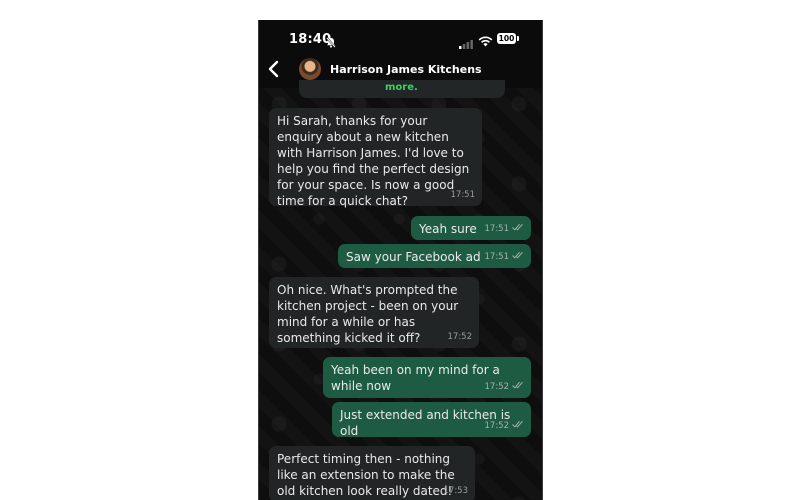 The width and height of the screenshot is (800, 500). What do you see at coordinates (506, 38) in the screenshot?
I see `battery-indicator: 100` at bounding box center [506, 38].